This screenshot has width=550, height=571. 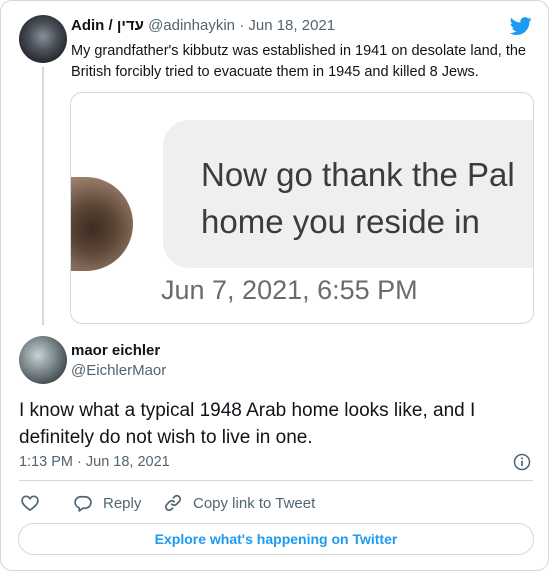 What do you see at coordinates (43, 196) in the screenshot?
I see `thread-line` at bounding box center [43, 196].